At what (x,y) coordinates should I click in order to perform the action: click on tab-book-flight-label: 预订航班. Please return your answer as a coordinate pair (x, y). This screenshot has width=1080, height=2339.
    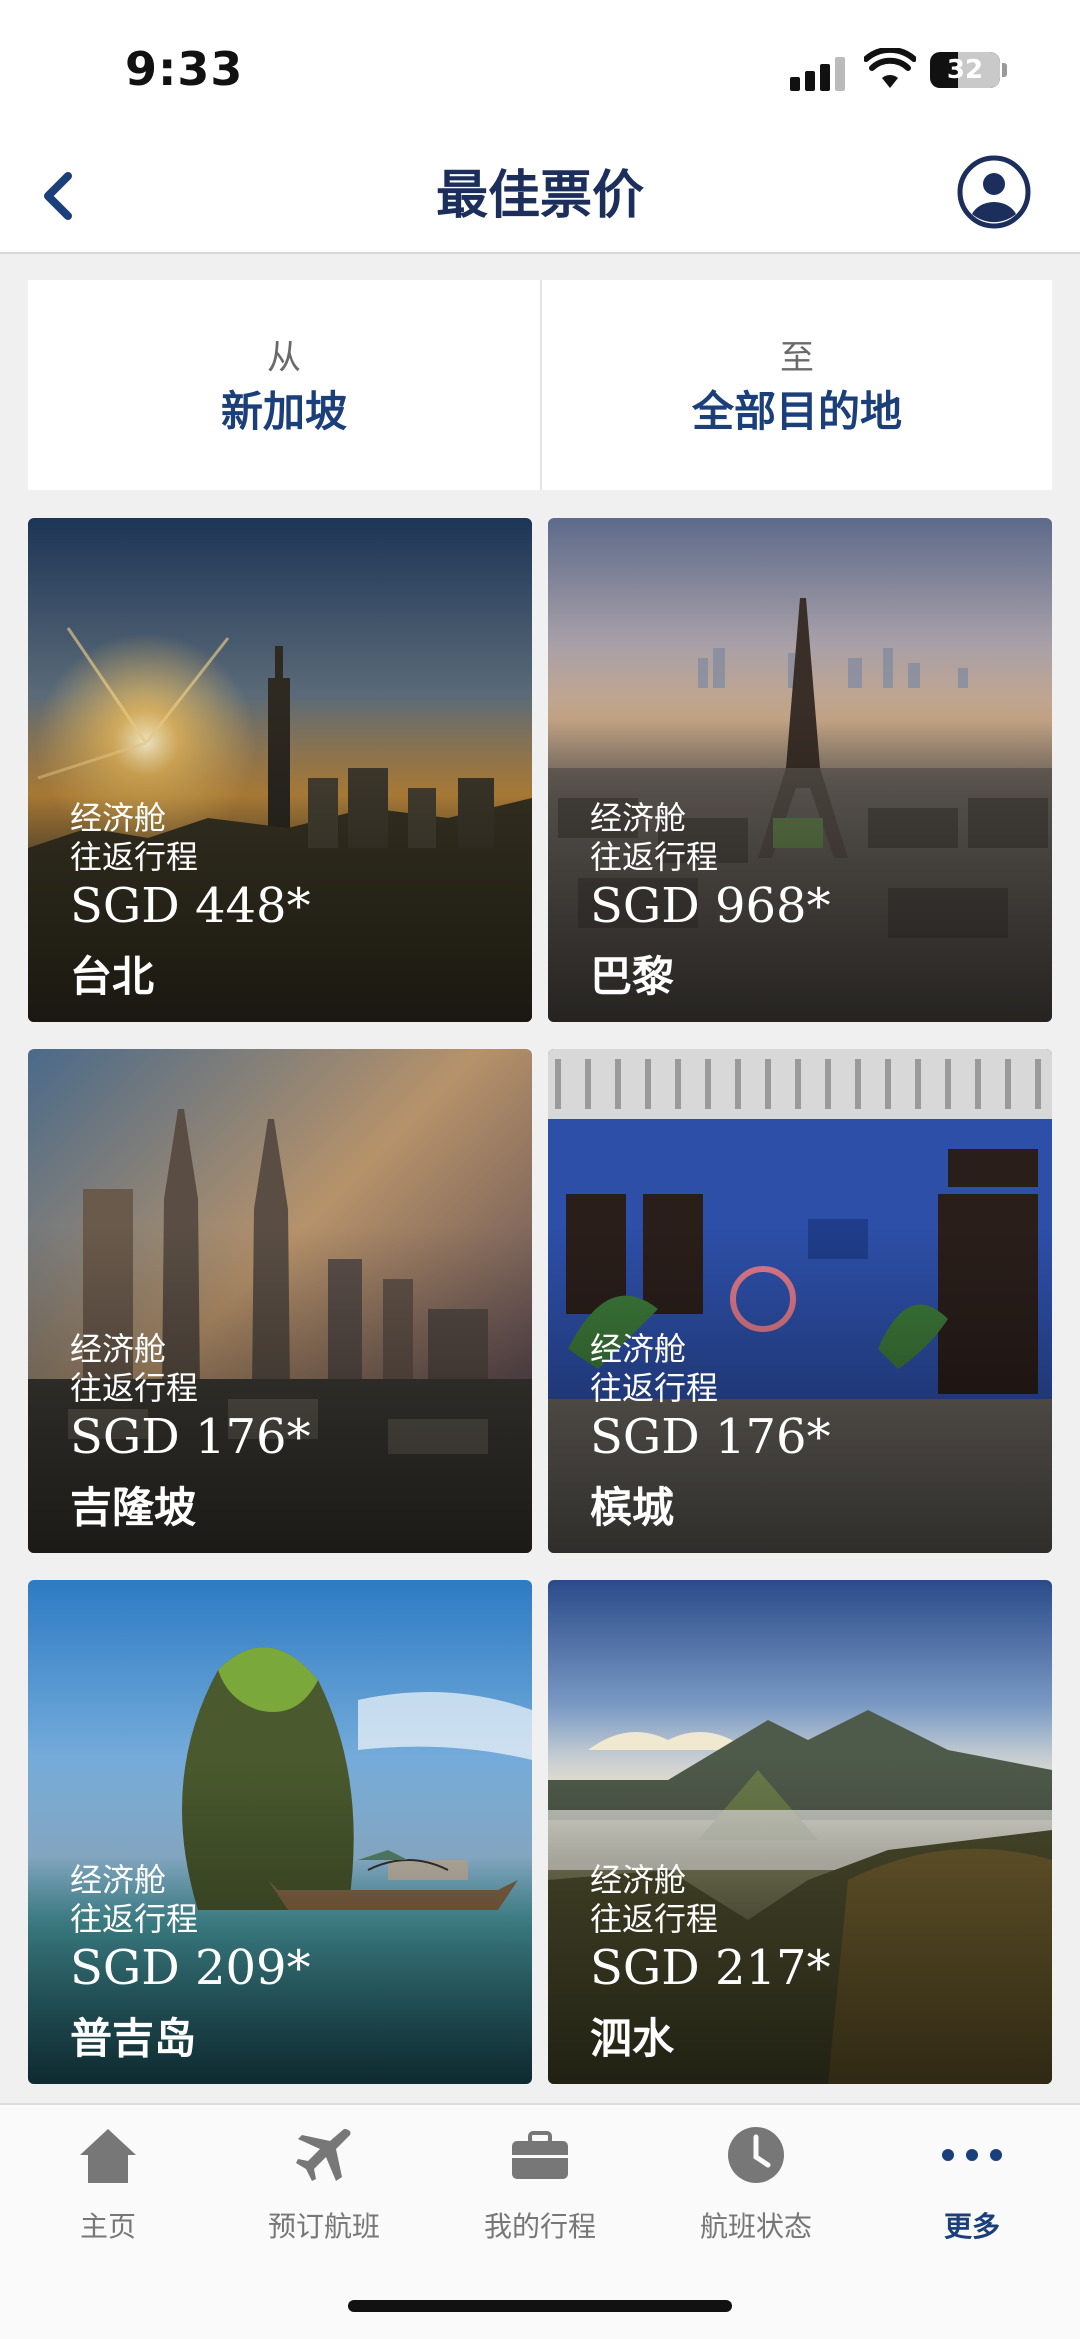
    Looking at the image, I should click on (323, 2226).